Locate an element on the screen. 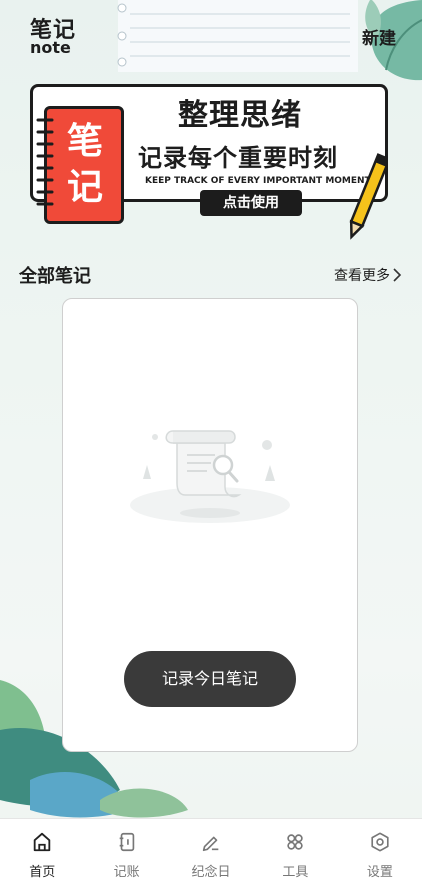  view-more-link: 查看更多 is located at coordinates (368, 275).